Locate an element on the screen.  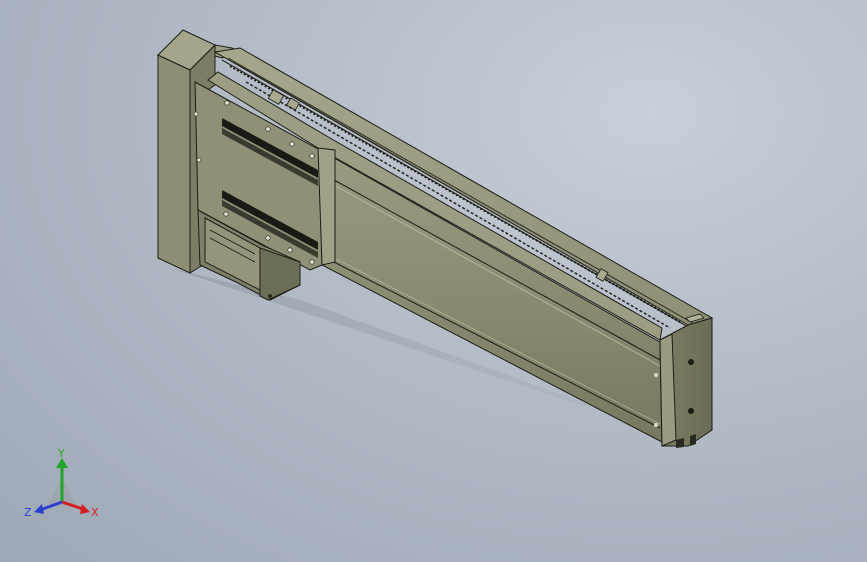
z-axis-label: Z is located at coordinates (28, 512).